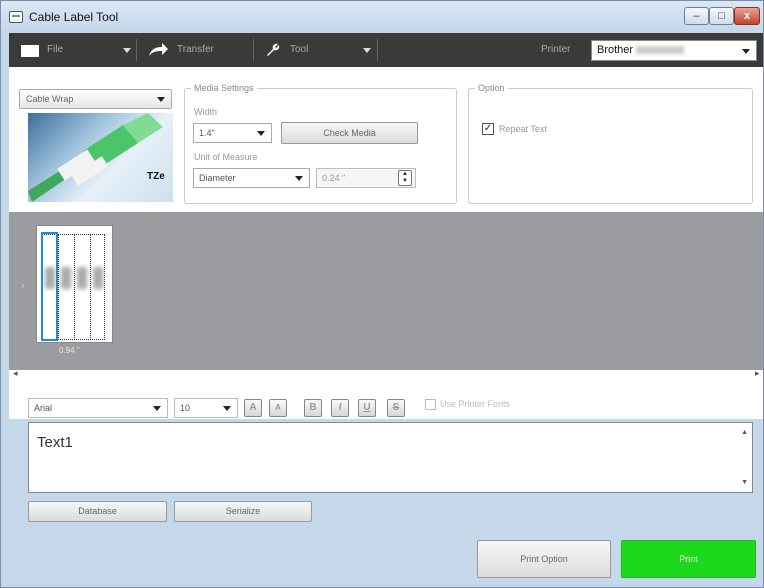 The image size is (764, 588). What do you see at coordinates (23, 286) in the screenshot?
I see `arrow-cursor-icon: ›` at bounding box center [23, 286].